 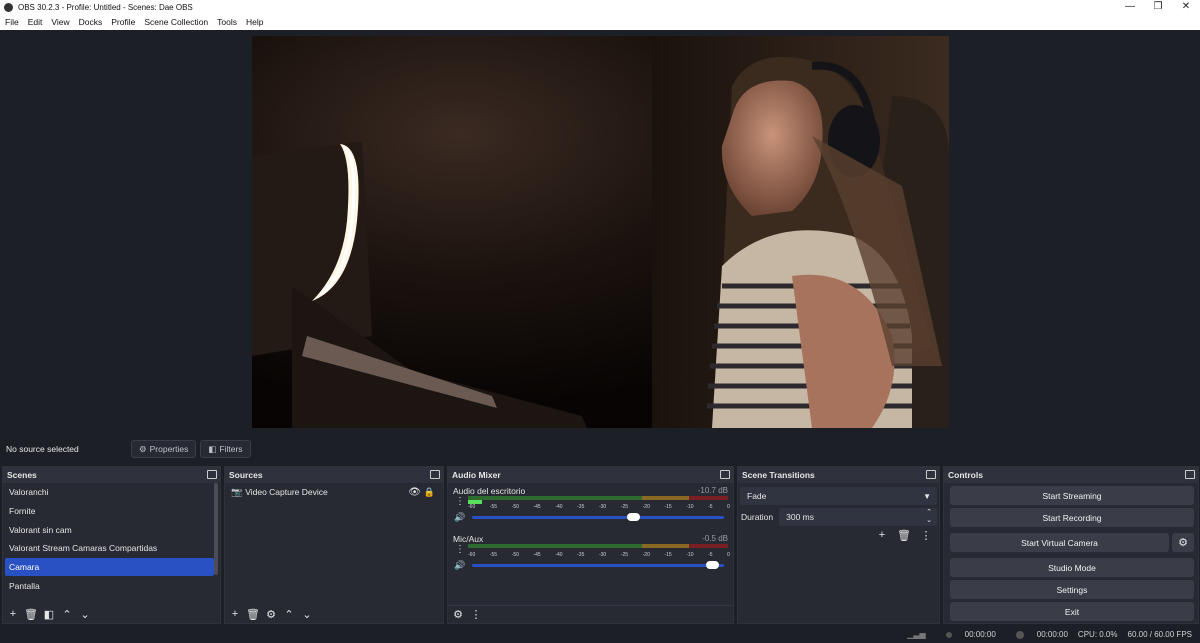 I want to click on virtual-camera-row: Start Virtual Camera ⚙, so click(x=1071, y=542).